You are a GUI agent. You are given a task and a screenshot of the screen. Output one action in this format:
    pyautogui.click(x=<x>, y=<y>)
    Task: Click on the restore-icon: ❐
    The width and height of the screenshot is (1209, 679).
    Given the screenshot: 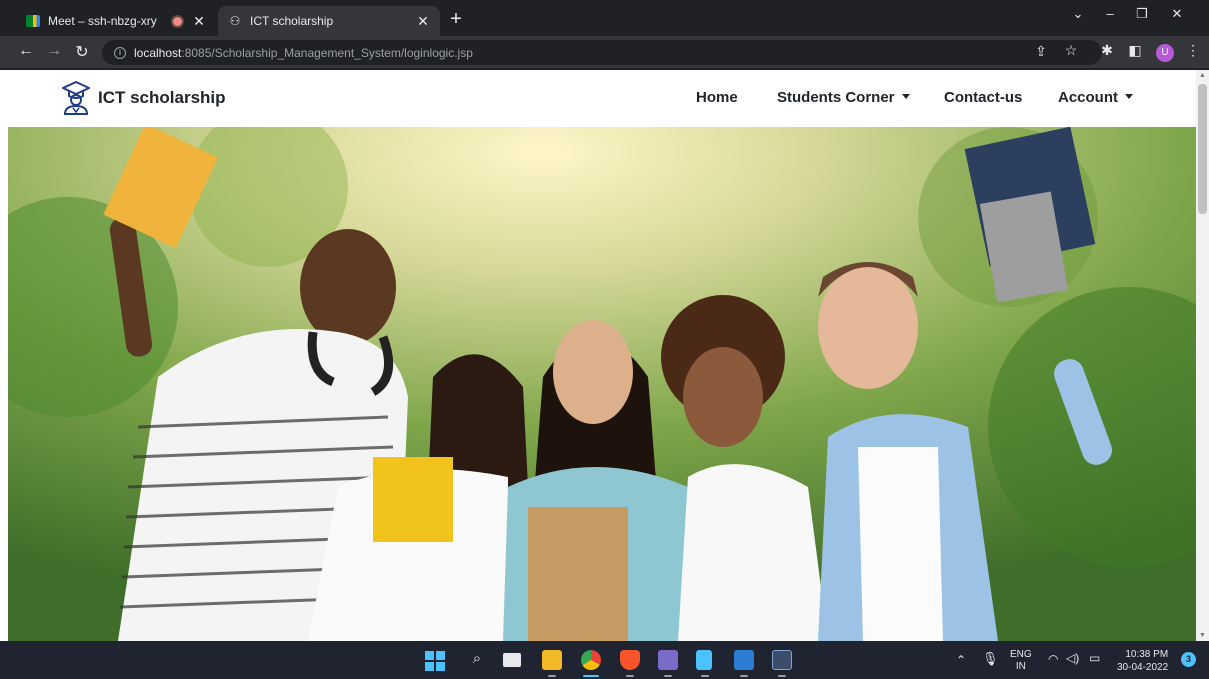 What is the action you would take?
    pyautogui.click(x=1142, y=14)
    